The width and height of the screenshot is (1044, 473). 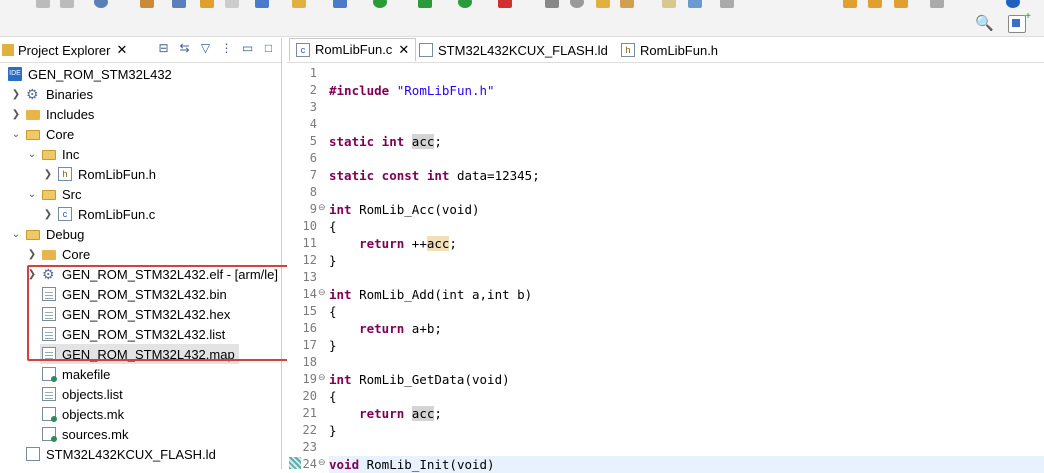 I want to click on toolbar-pen-icon, so click(x=627, y=4).